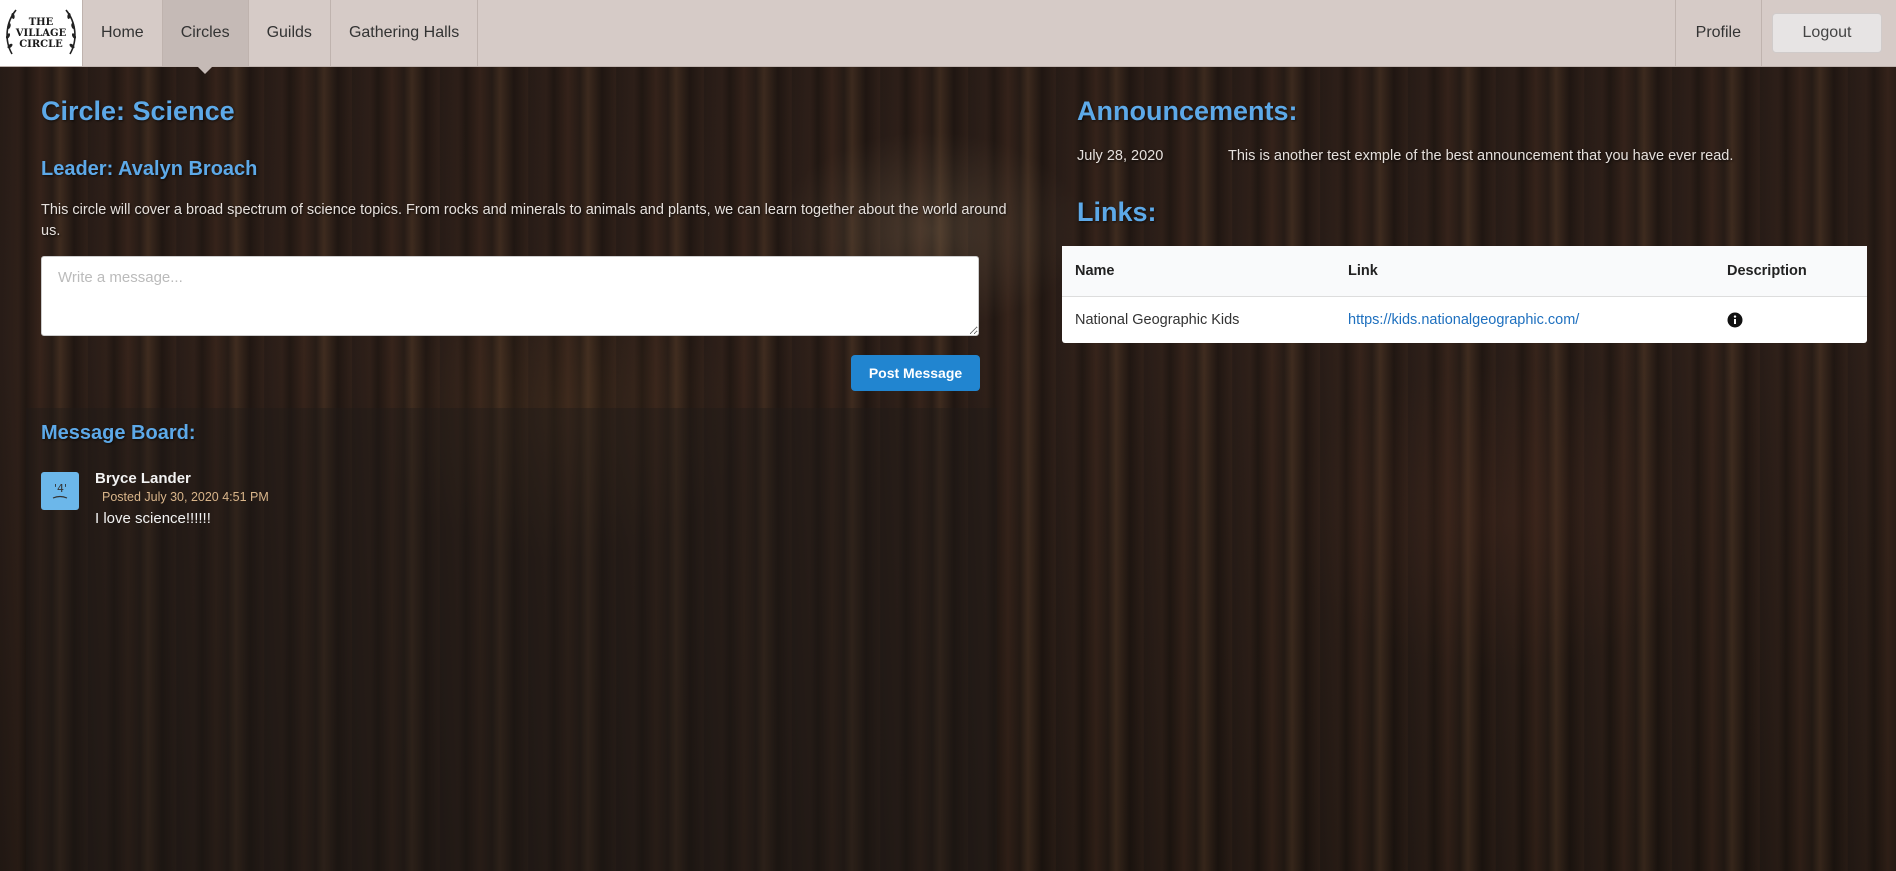  I want to click on link-name-cell: National Geographic Kids, so click(1157, 320).